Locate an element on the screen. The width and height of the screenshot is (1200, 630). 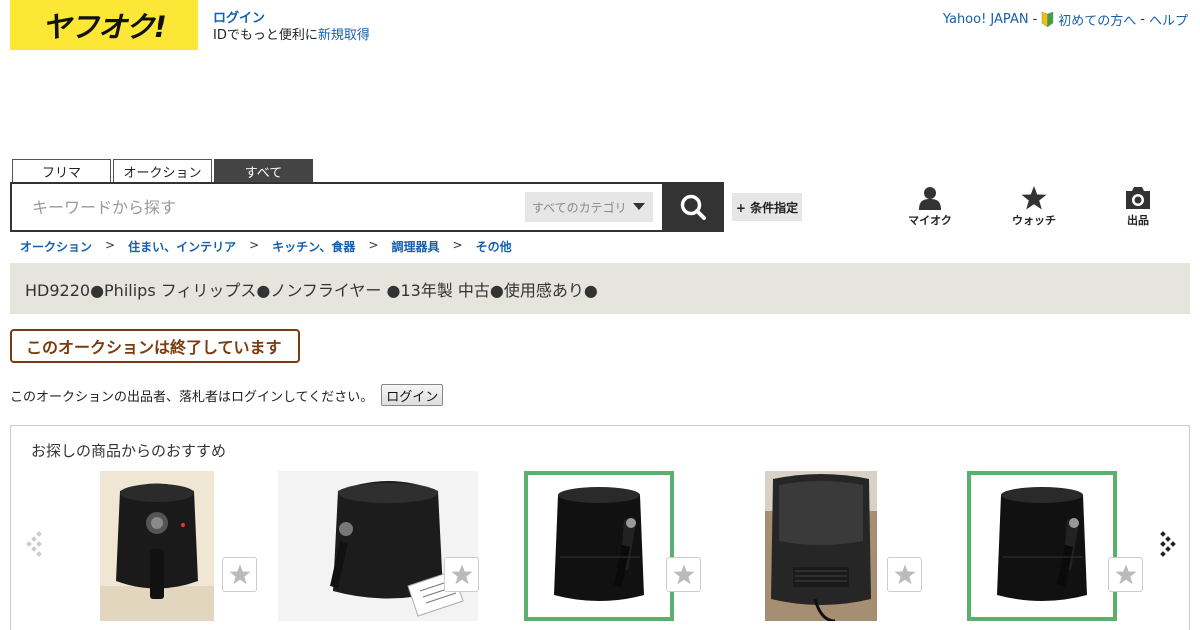
logo-text: ヤフオク! is located at coordinates (104, 27).